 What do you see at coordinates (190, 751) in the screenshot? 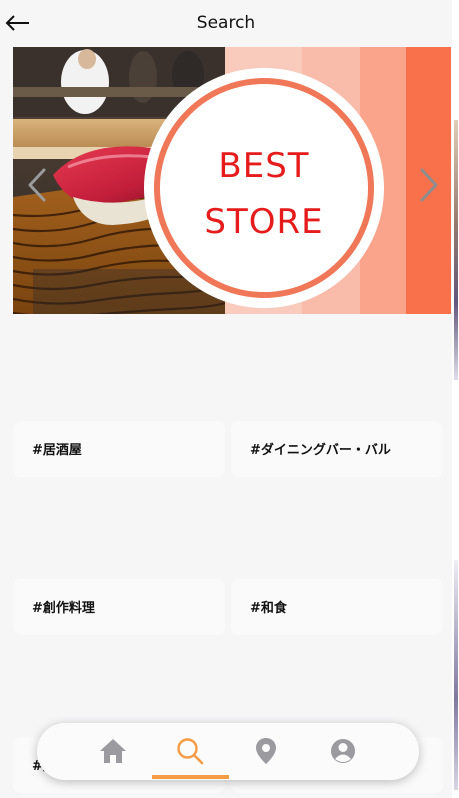
I see `search-icon` at bounding box center [190, 751].